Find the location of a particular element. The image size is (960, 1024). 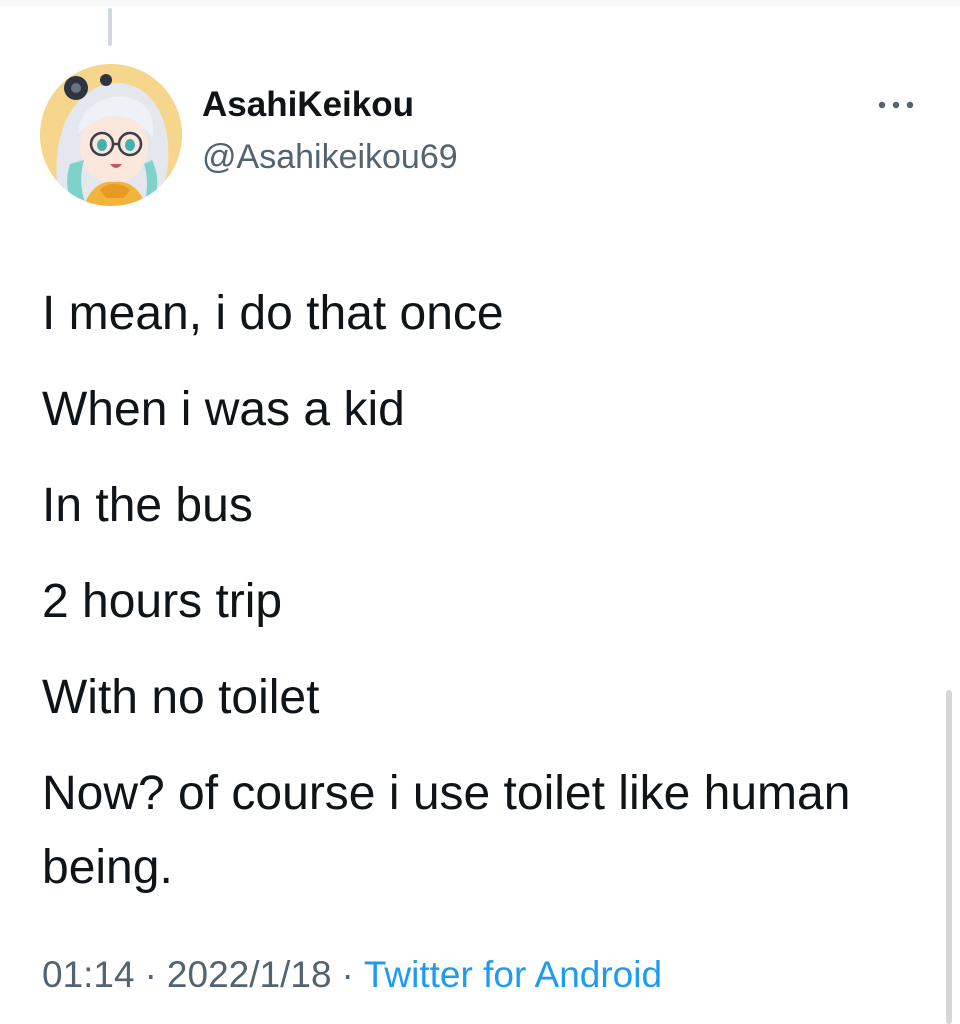

more-options-button is located at coordinates (896, 105).